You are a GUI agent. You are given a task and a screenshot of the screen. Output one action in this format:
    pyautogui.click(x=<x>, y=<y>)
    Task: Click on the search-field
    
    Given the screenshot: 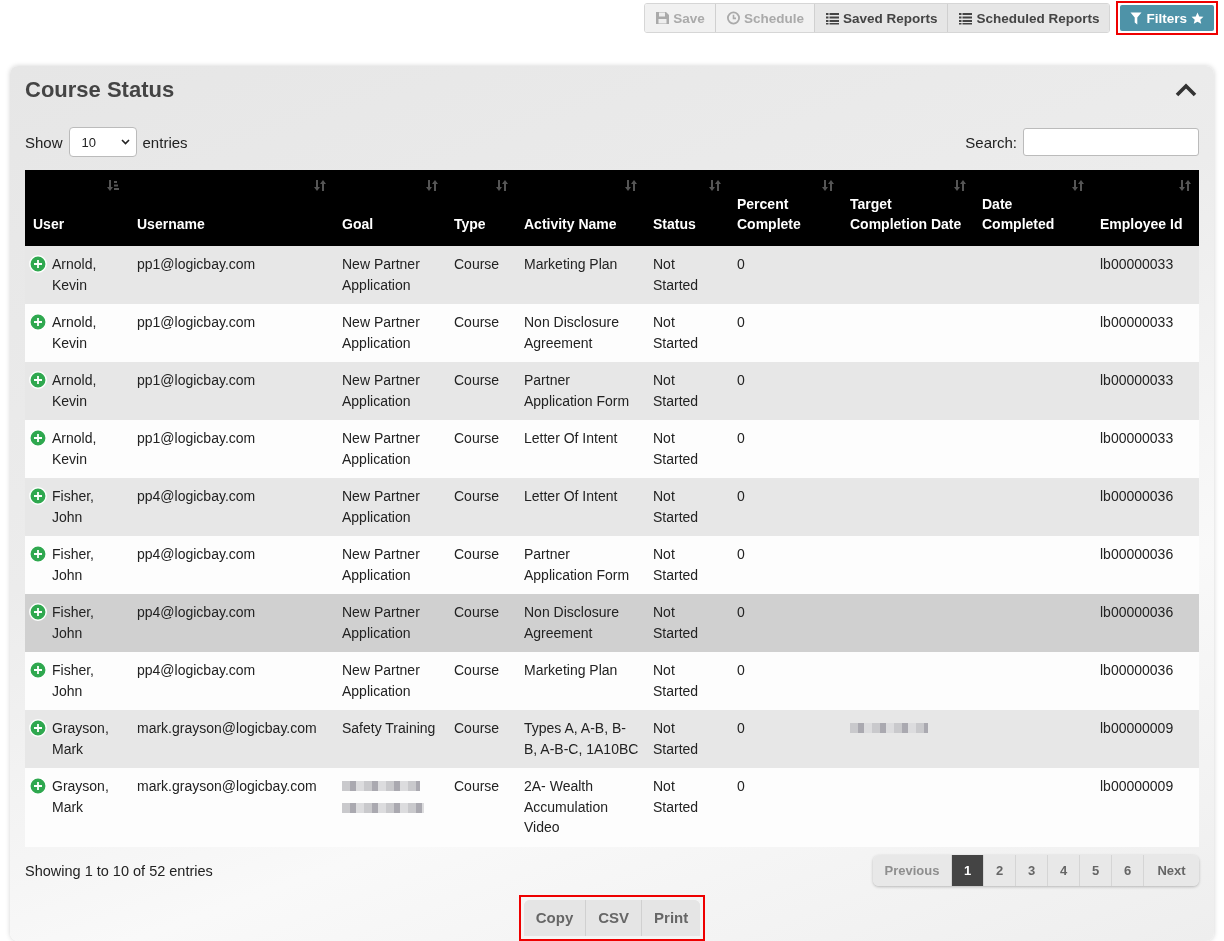 What is the action you would take?
    pyautogui.click(x=1111, y=142)
    